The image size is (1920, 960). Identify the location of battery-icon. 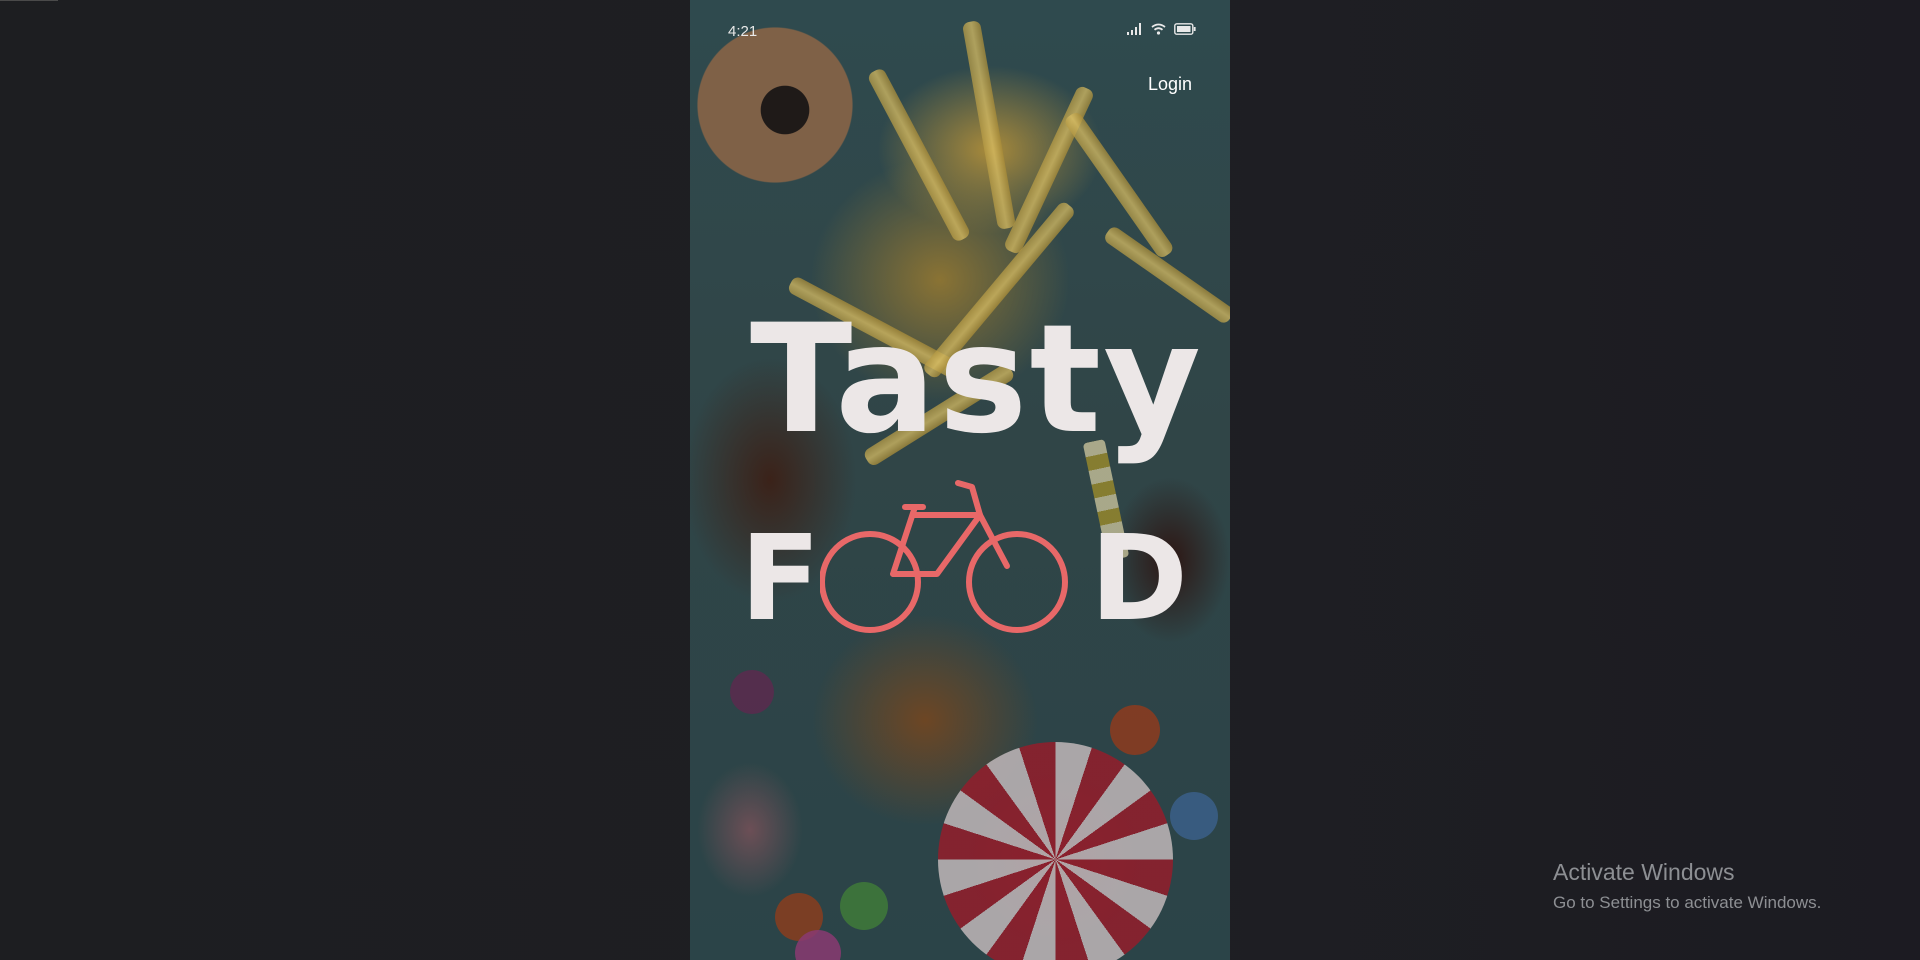
(1185, 29).